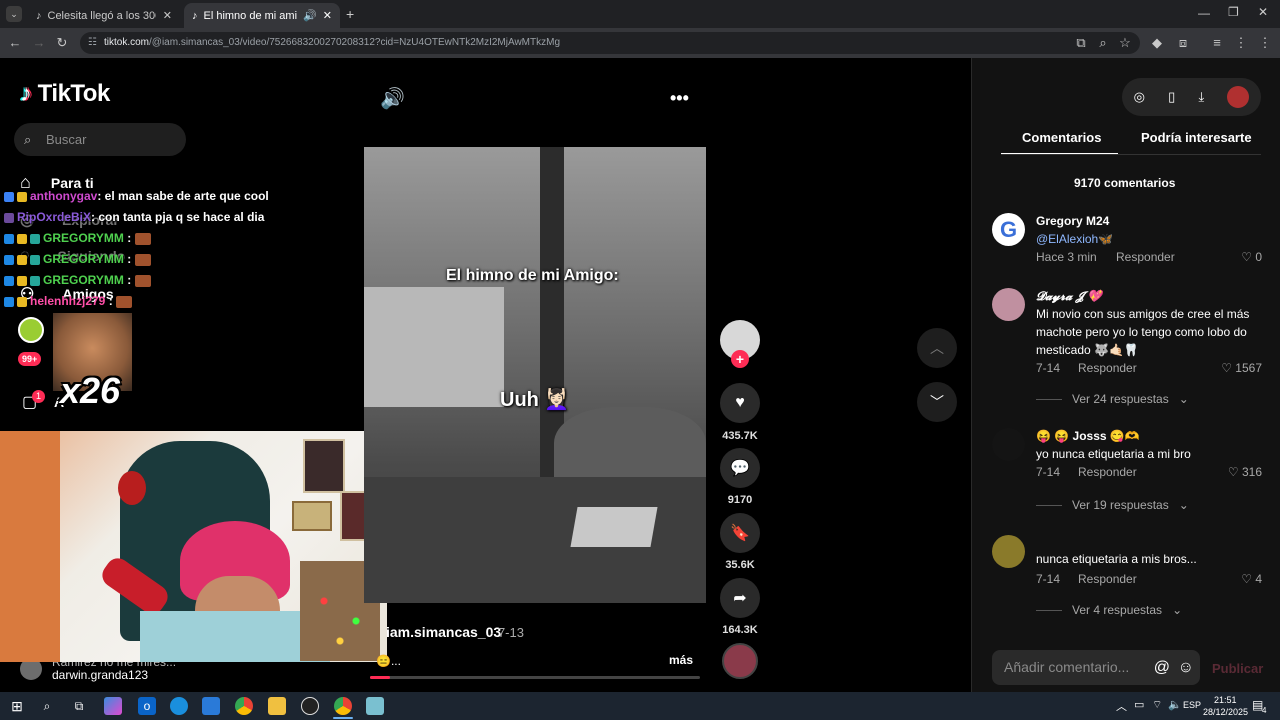 The height and width of the screenshot is (720, 1280). I want to click on tab-list-button: ⌄, so click(14, 14).